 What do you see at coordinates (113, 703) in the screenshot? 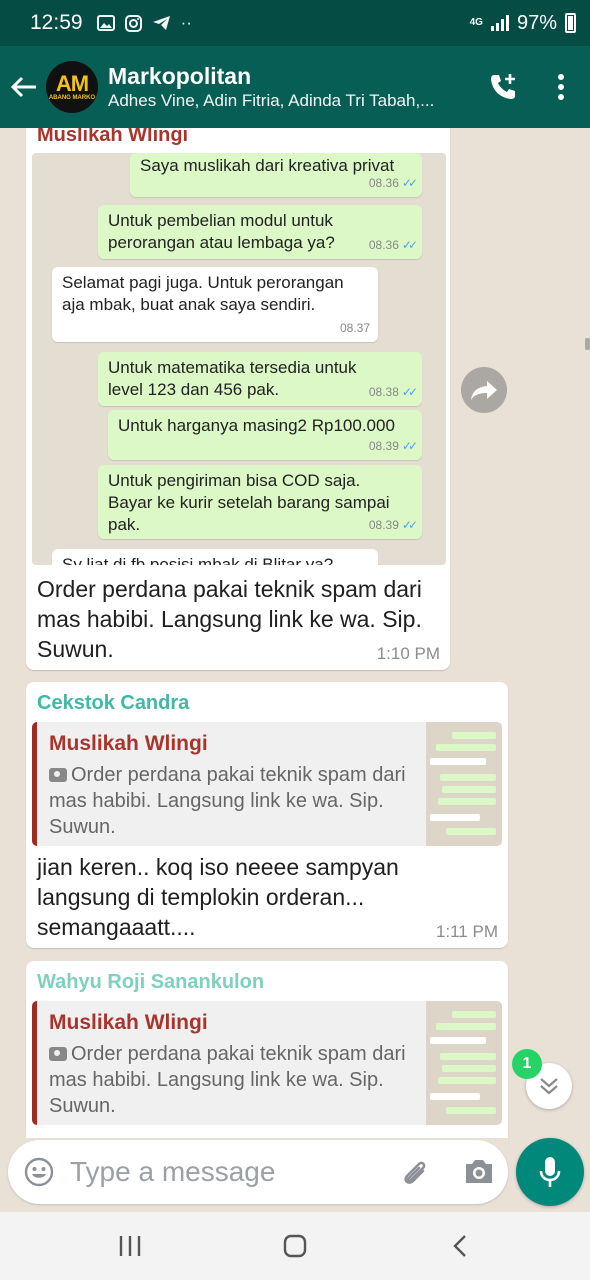
I see `message-sender: Cekstok Candra` at bounding box center [113, 703].